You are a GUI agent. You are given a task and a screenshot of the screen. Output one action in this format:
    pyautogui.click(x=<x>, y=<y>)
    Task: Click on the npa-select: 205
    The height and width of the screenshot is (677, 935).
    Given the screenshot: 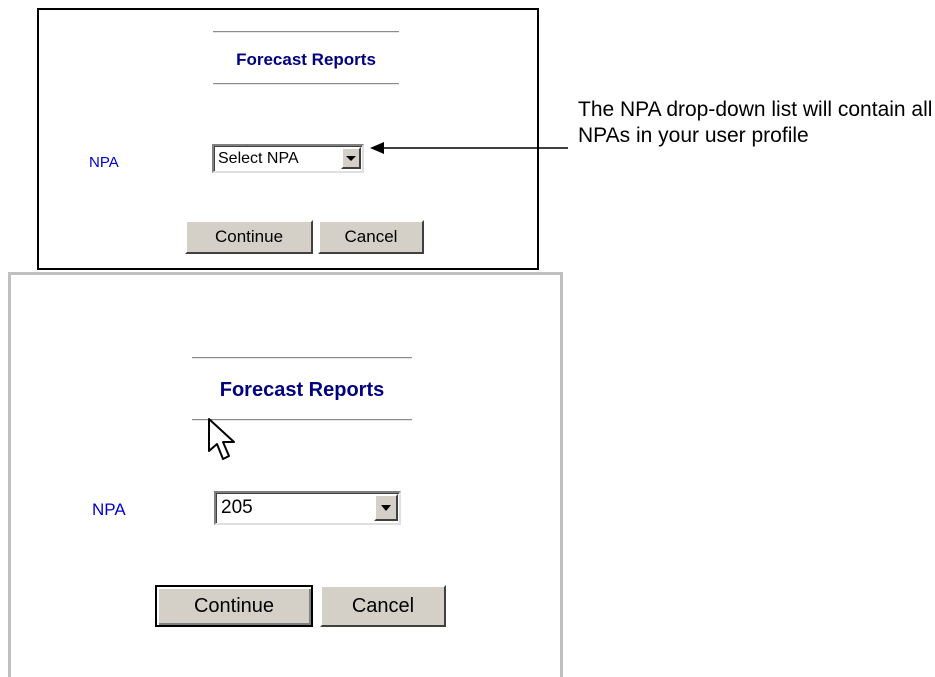 What is the action you would take?
    pyautogui.click(x=307, y=508)
    